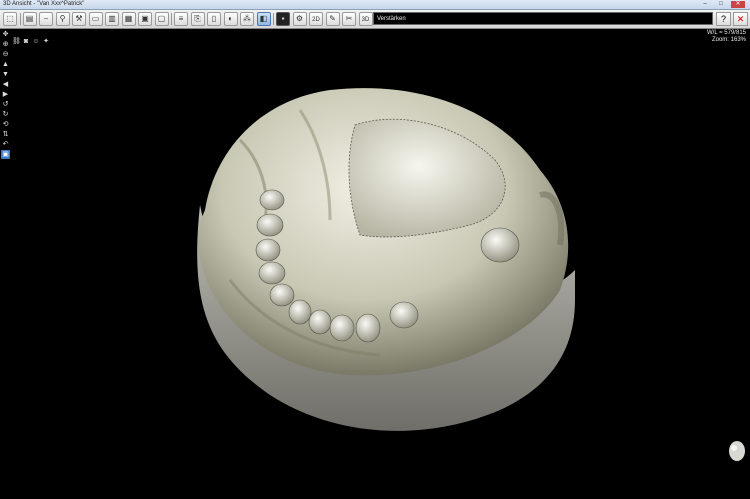 The width and height of the screenshot is (750, 499). I want to click on settings-button: ⚙, so click(299, 19).